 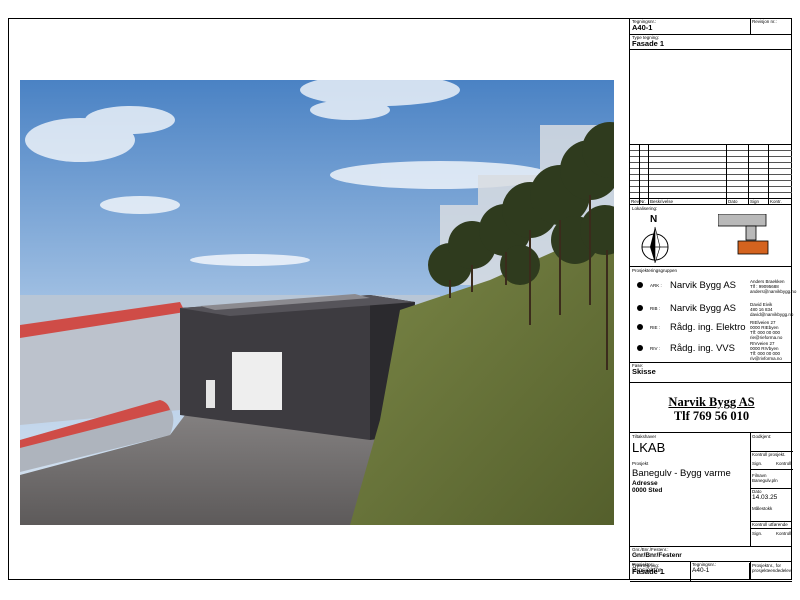 I want to click on gnr-cell: Gnr./Bnr./Festenr.: Gnr/Bnr/Festenr, so click(x=657, y=553).